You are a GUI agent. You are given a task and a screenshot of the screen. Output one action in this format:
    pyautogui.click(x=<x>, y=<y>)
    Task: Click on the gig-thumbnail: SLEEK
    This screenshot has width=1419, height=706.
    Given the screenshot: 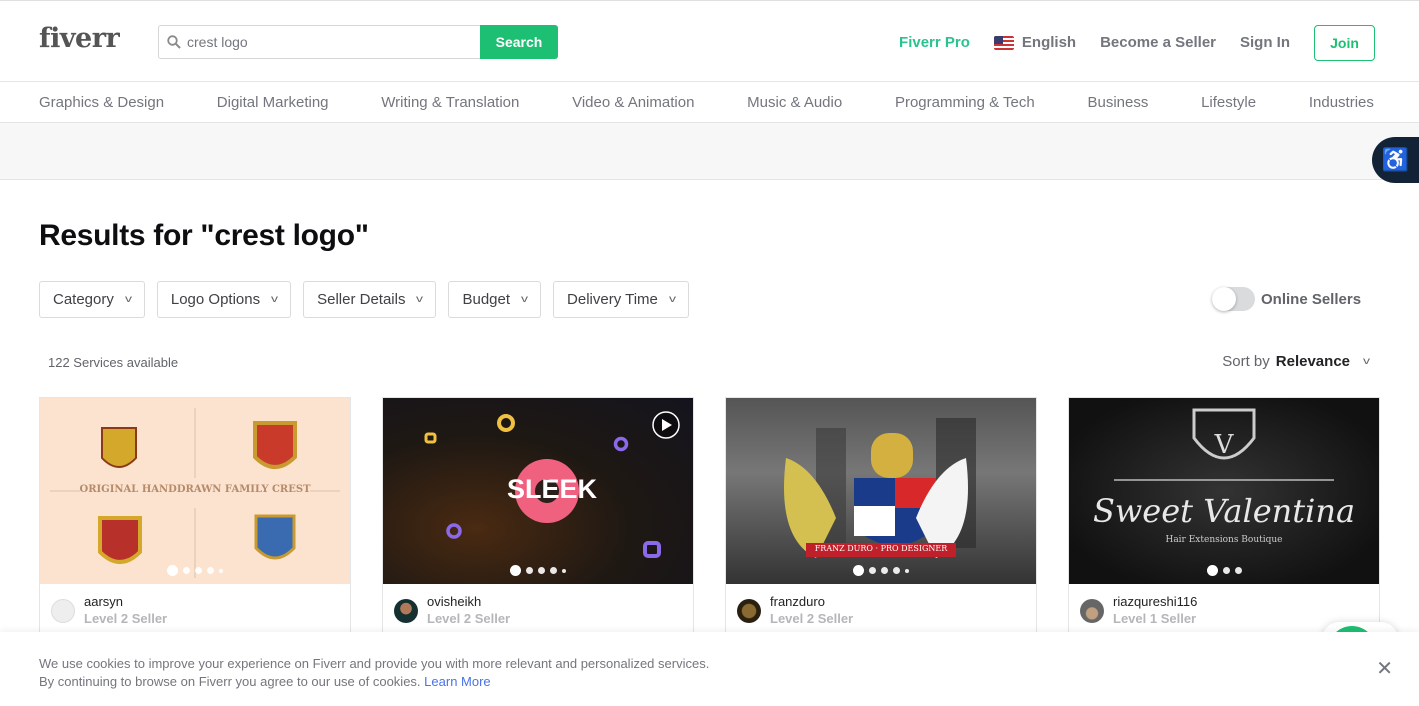 What is the action you would take?
    pyautogui.click(x=538, y=491)
    